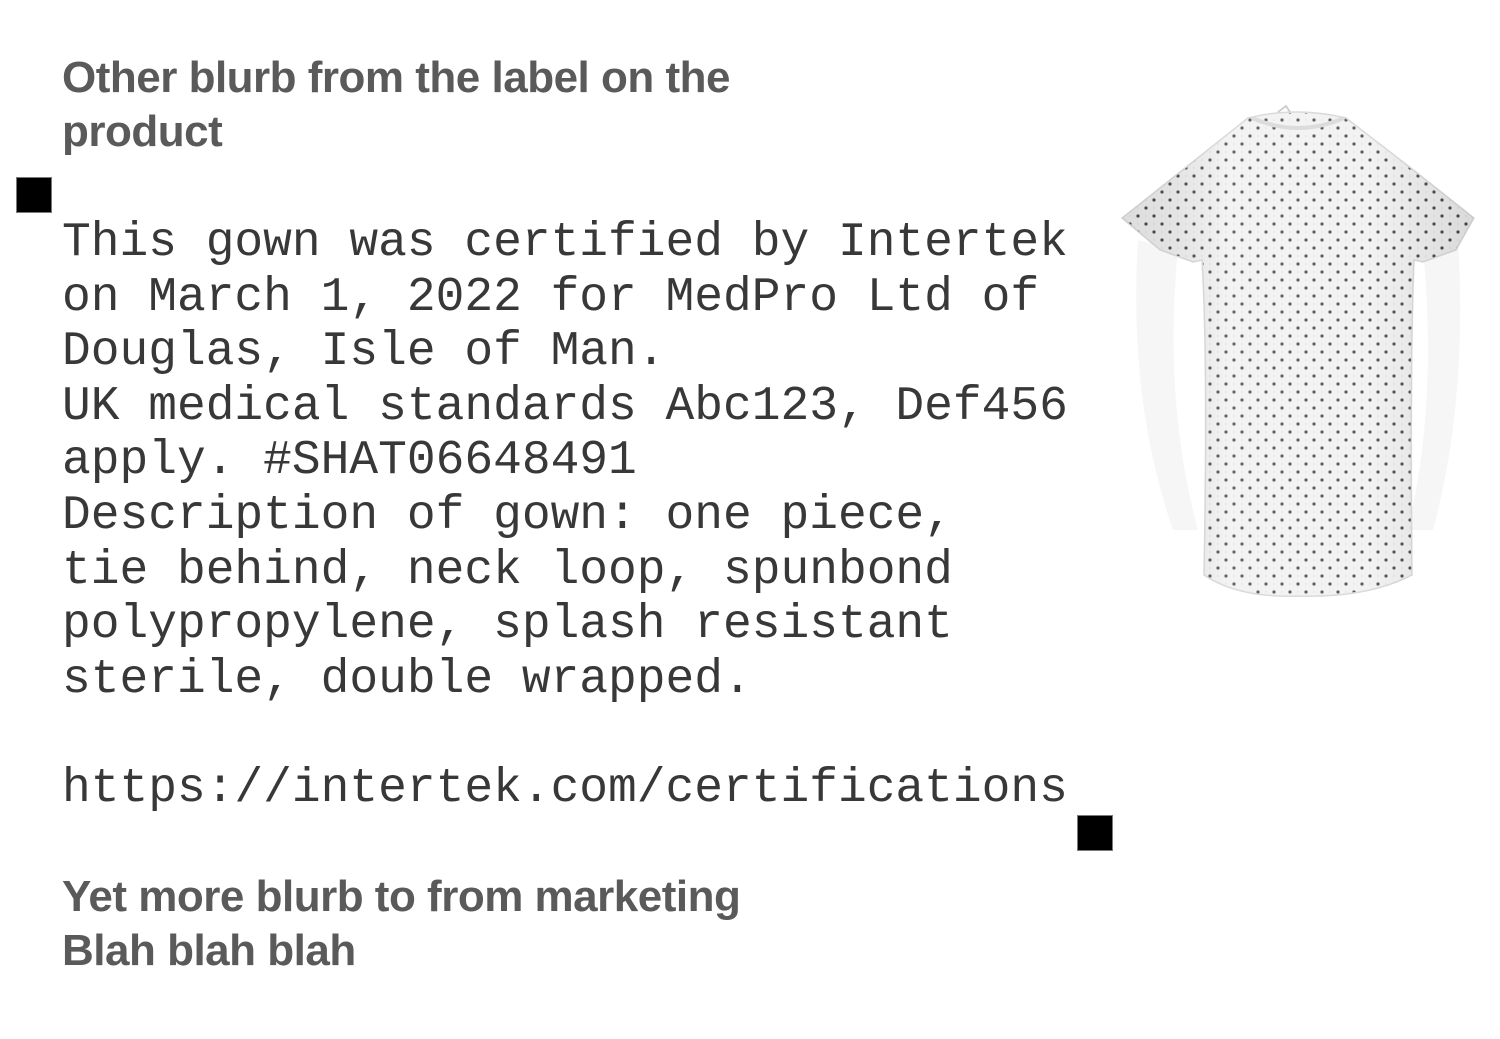  Describe the element at coordinates (551, 297) in the screenshot. I see `certification-line: on March 1, 2022 for MedPro Ltd of` at that location.